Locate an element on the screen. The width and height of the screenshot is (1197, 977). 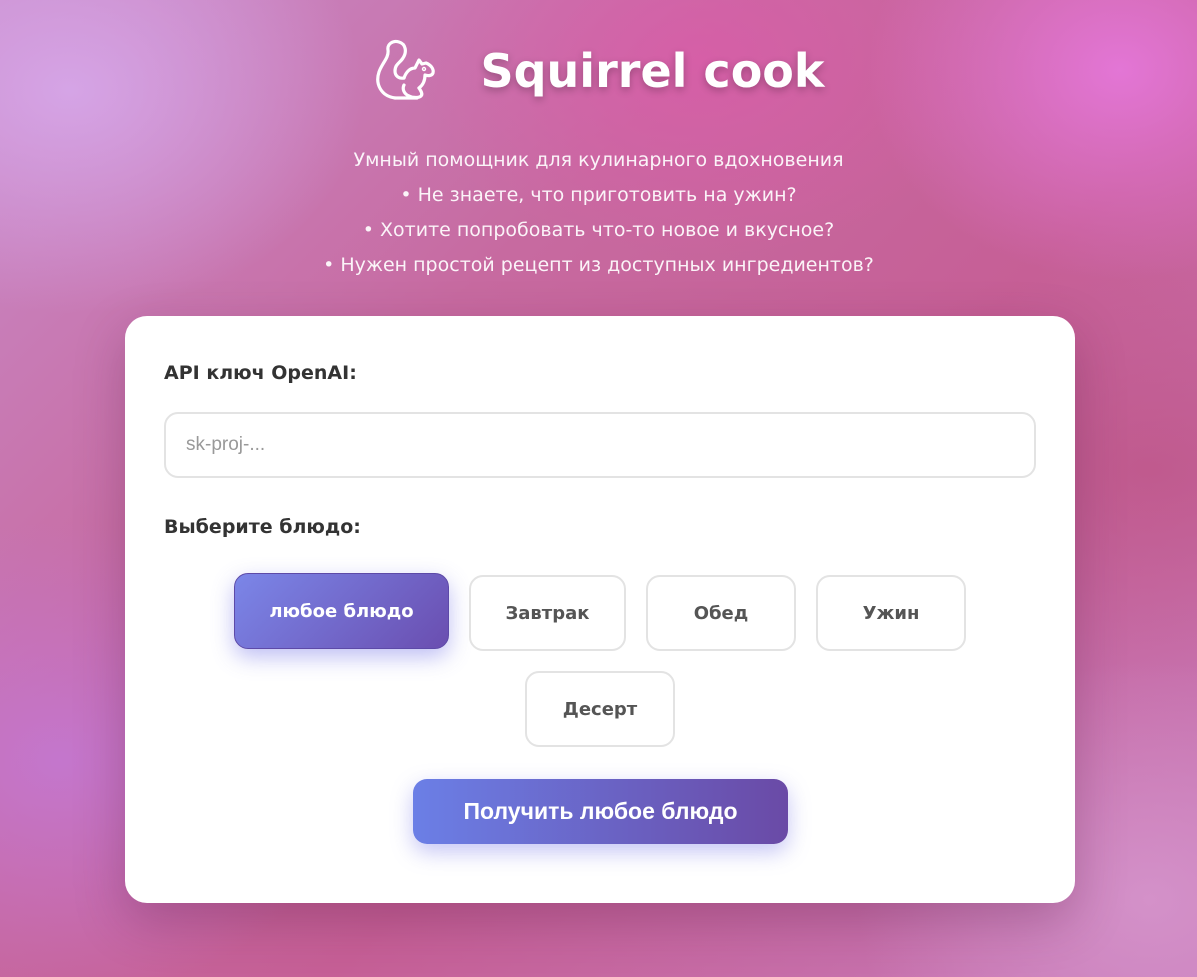
header: Squirrel cook is located at coordinates (598, 71).